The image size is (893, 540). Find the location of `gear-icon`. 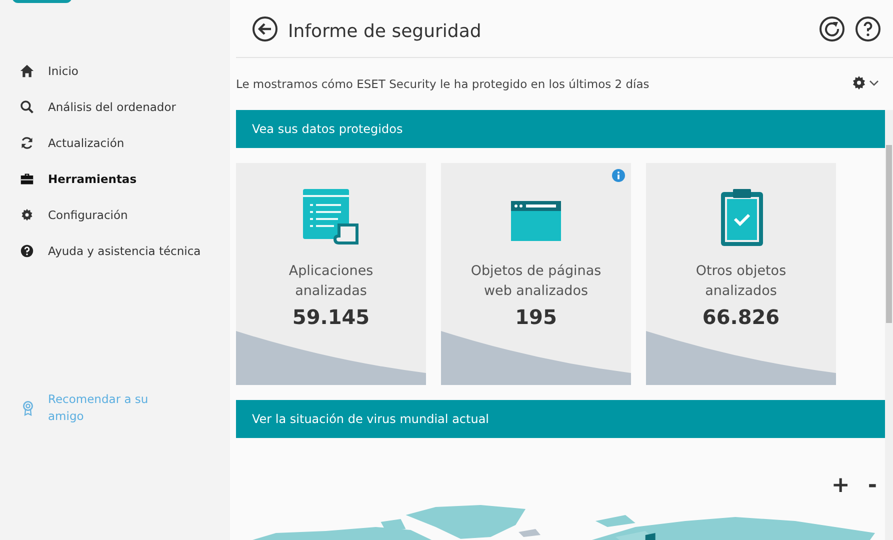

gear-icon is located at coordinates (27, 215).